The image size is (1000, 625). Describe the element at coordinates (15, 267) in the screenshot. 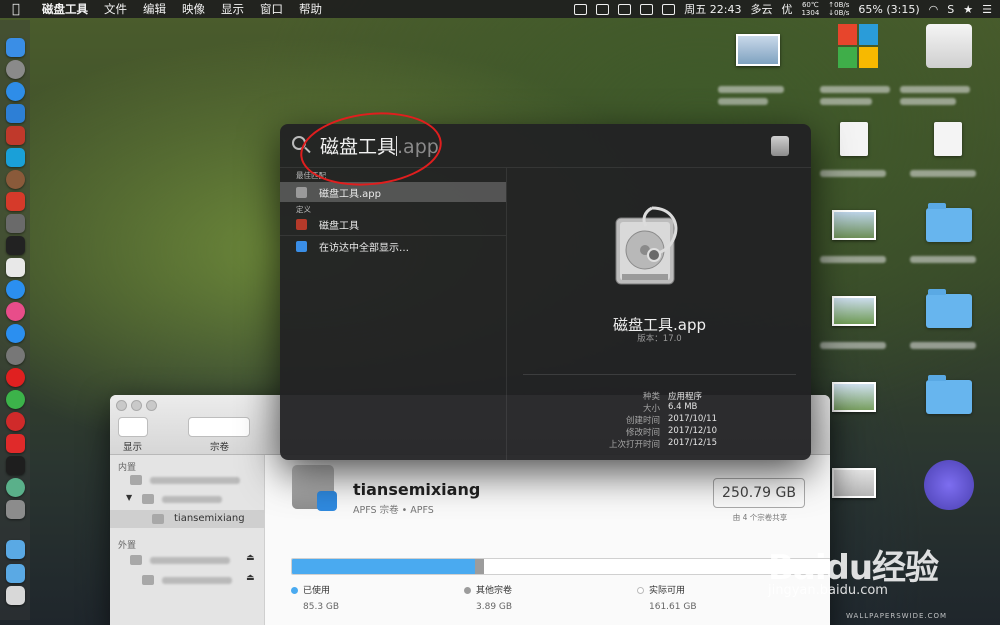

I see `maps-dock-icon` at that location.